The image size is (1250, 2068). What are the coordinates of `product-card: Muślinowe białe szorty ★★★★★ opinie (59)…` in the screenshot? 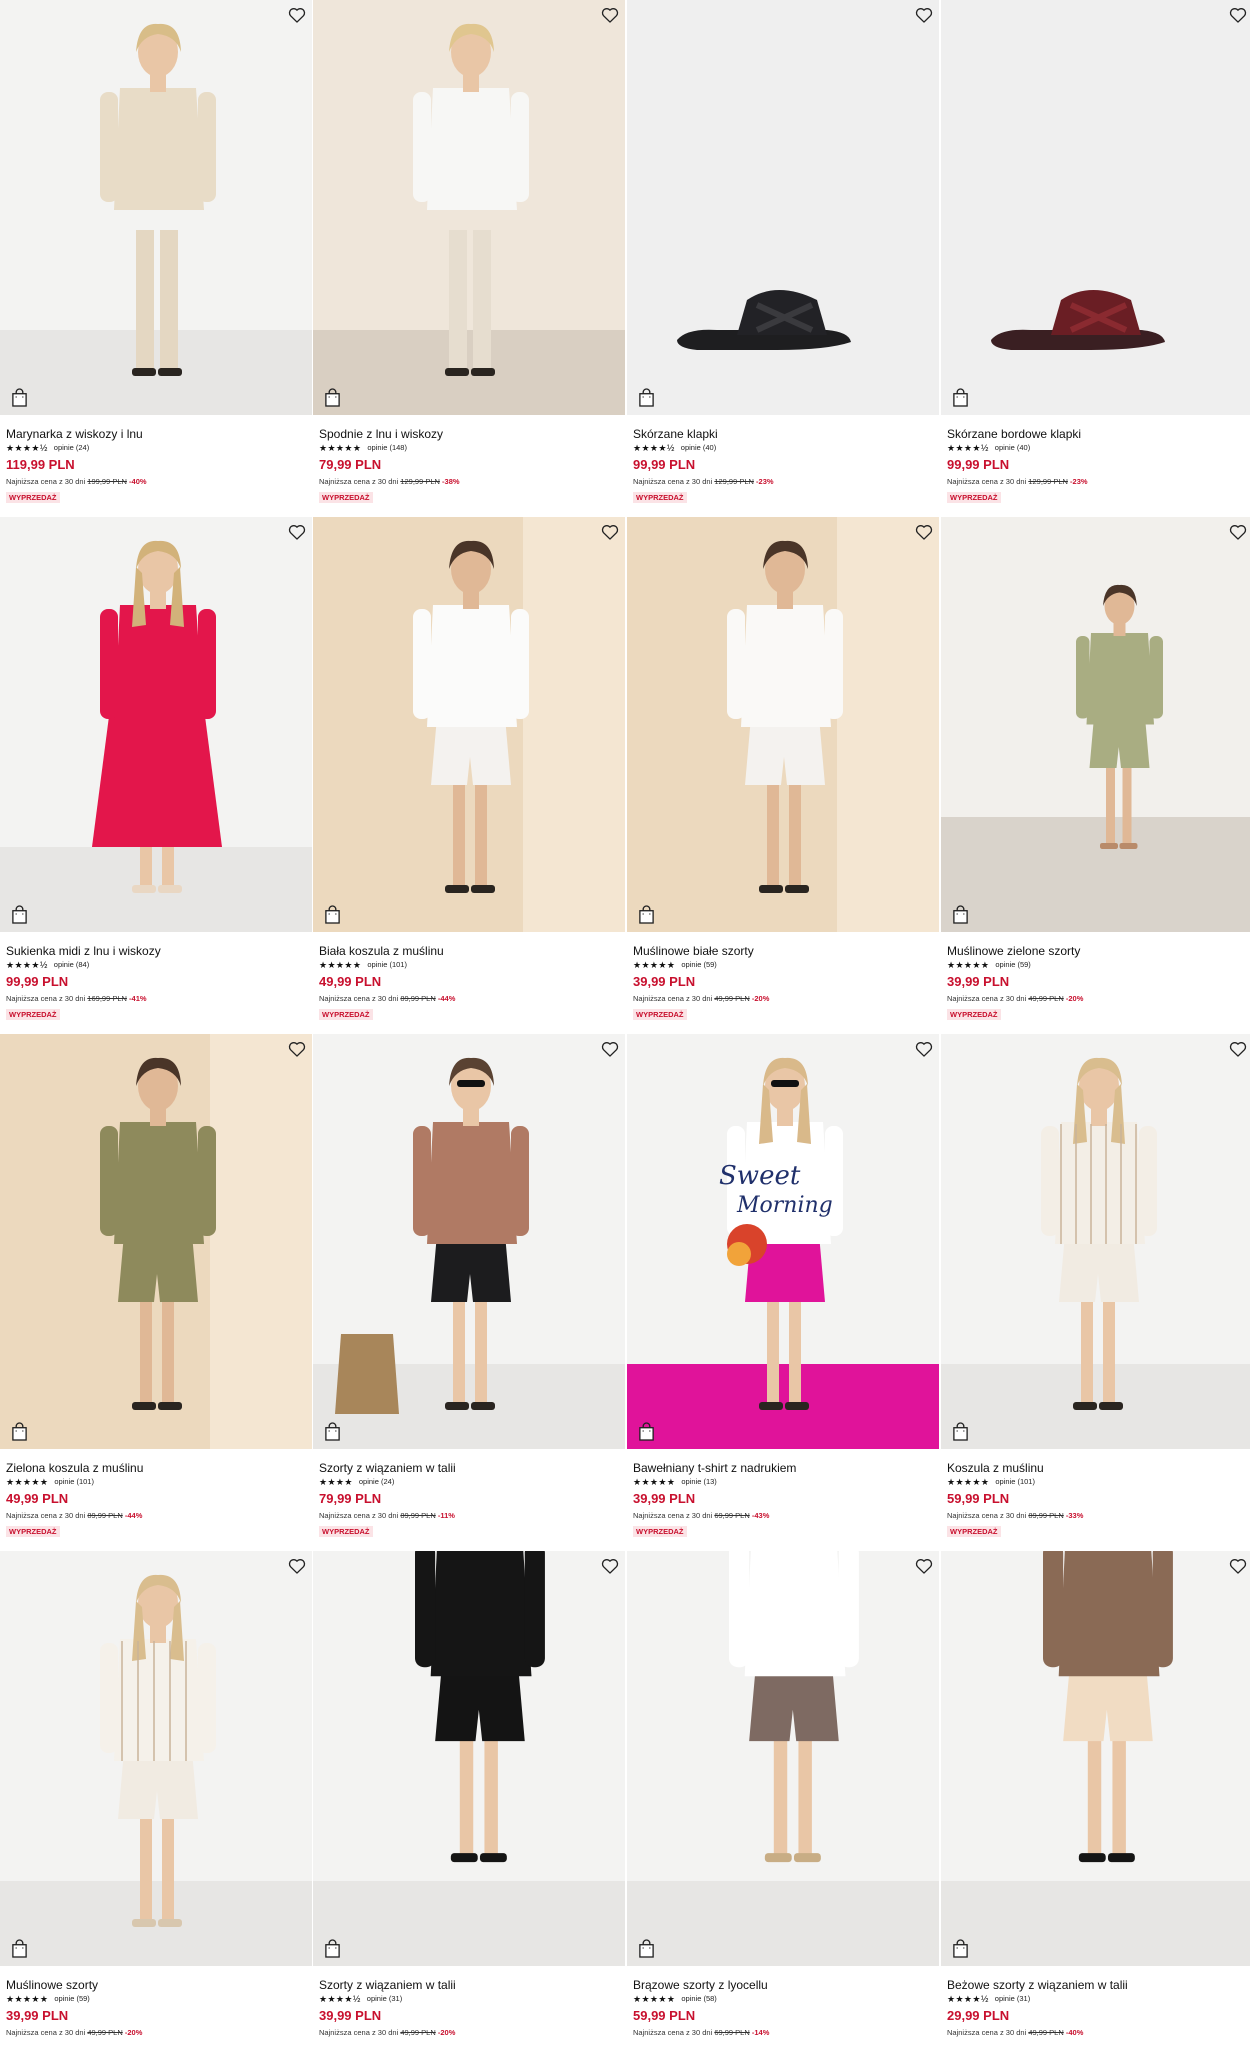 It's located at (783, 775).